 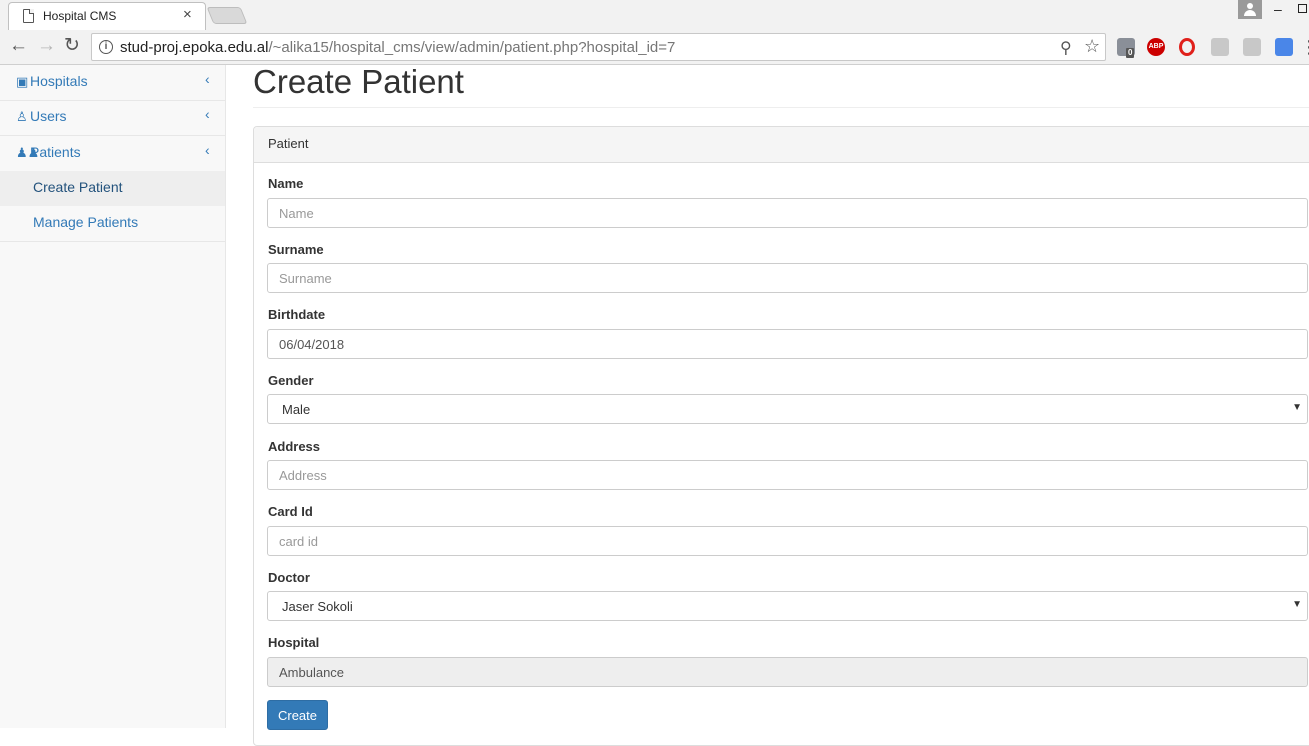 I want to click on sidebar-item-patients: ♟♟ Patients ‹, so click(x=112, y=154).